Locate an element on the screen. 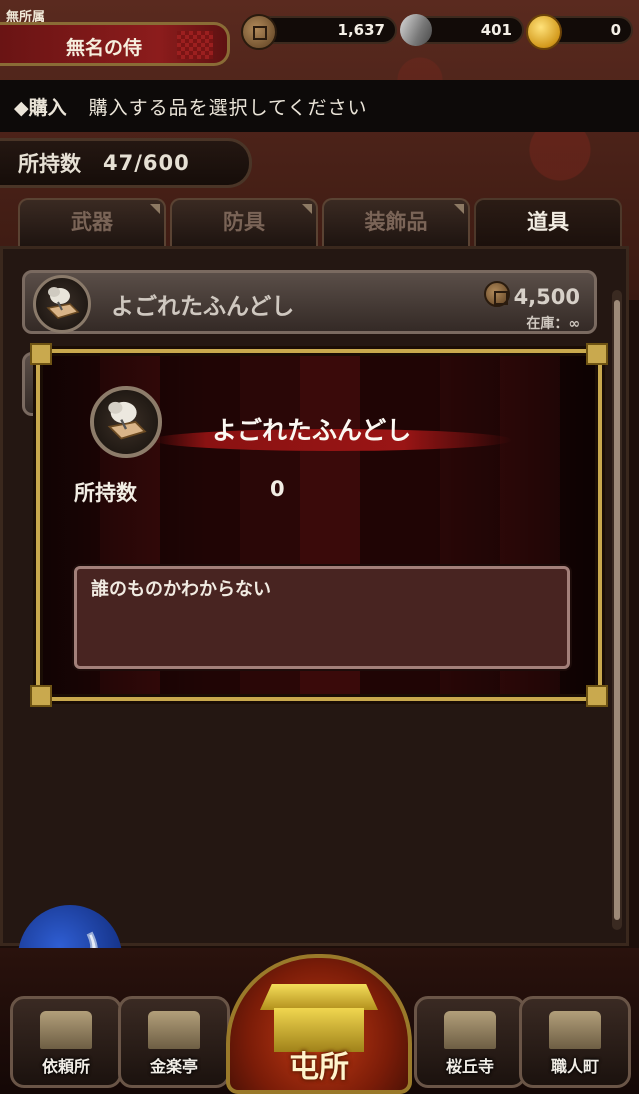 The height and width of the screenshot is (1094, 639). tab-label: 装飾品 is located at coordinates (396, 222).